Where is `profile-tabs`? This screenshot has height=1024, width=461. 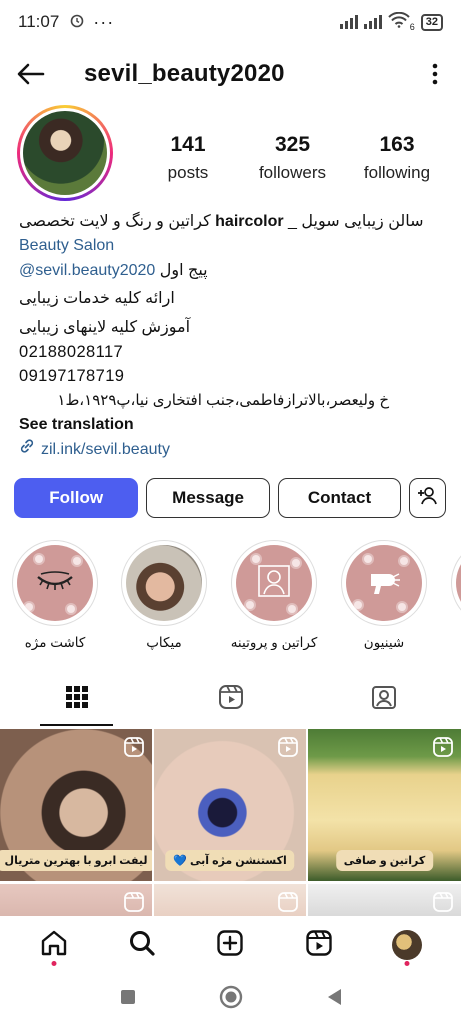 profile-tabs is located at coordinates (230, 699).